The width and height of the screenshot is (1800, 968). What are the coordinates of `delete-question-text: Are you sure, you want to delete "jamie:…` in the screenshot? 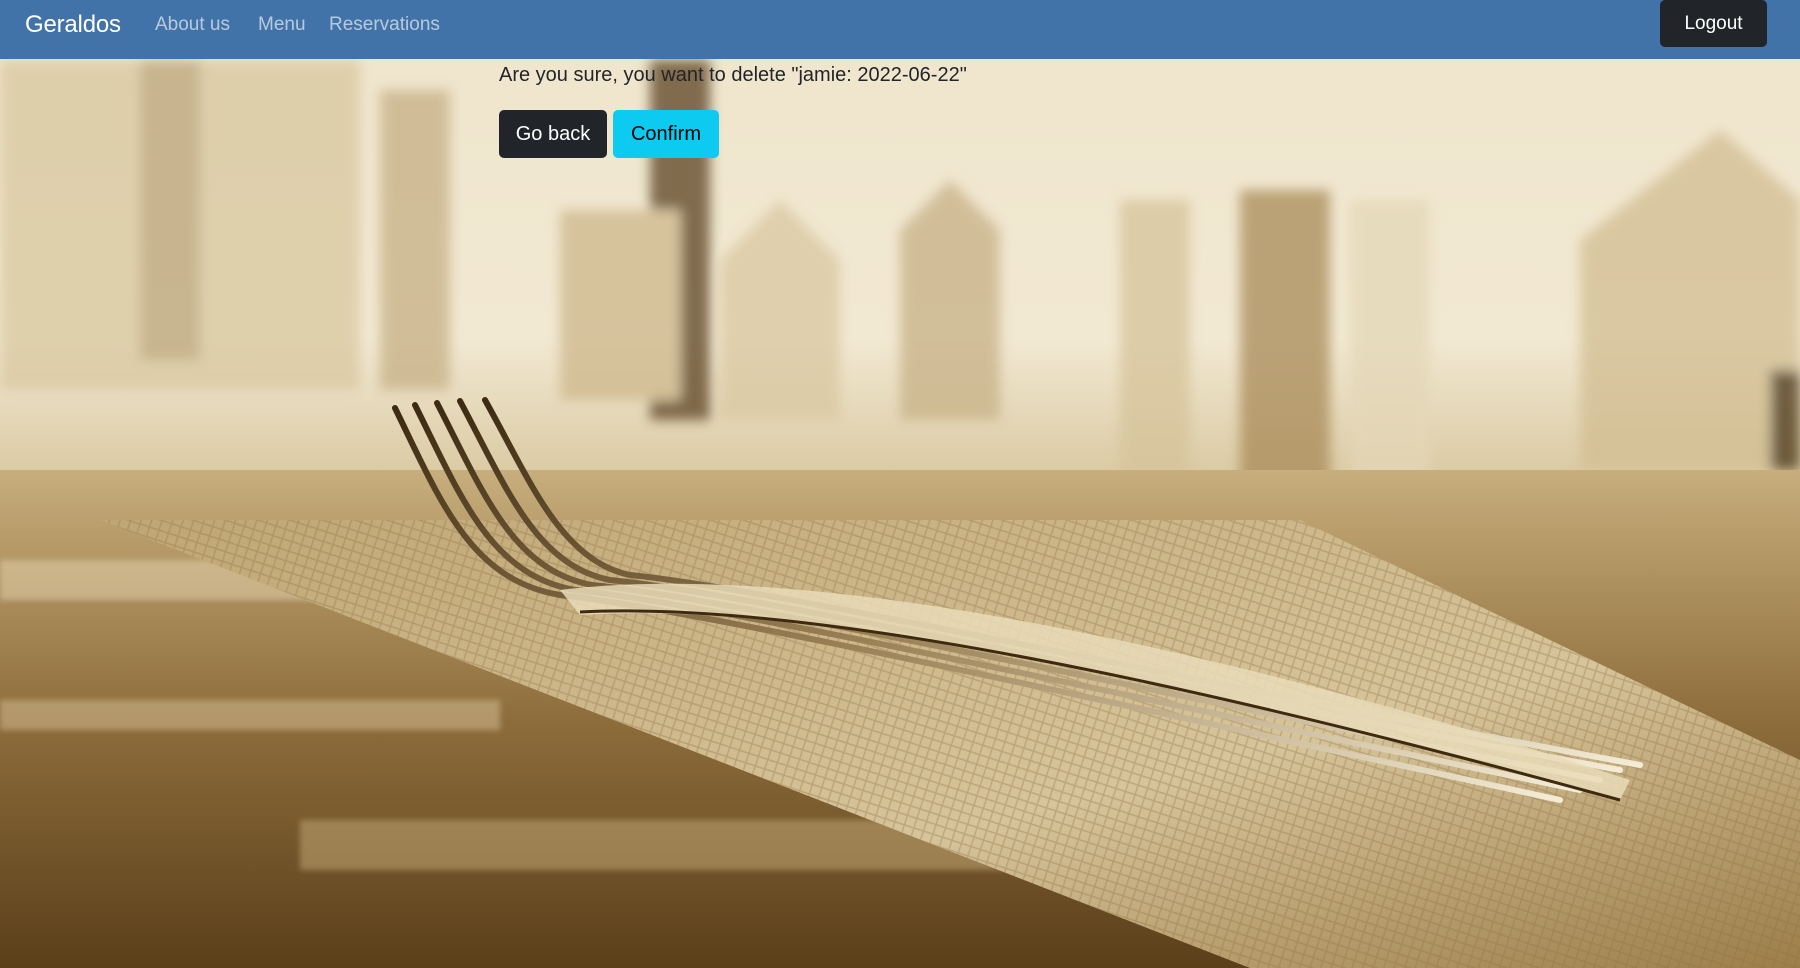 It's located at (733, 75).